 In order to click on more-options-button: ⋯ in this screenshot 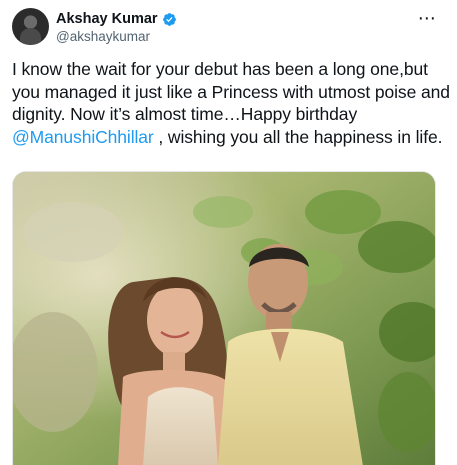, I will do `click(427, 18)`.